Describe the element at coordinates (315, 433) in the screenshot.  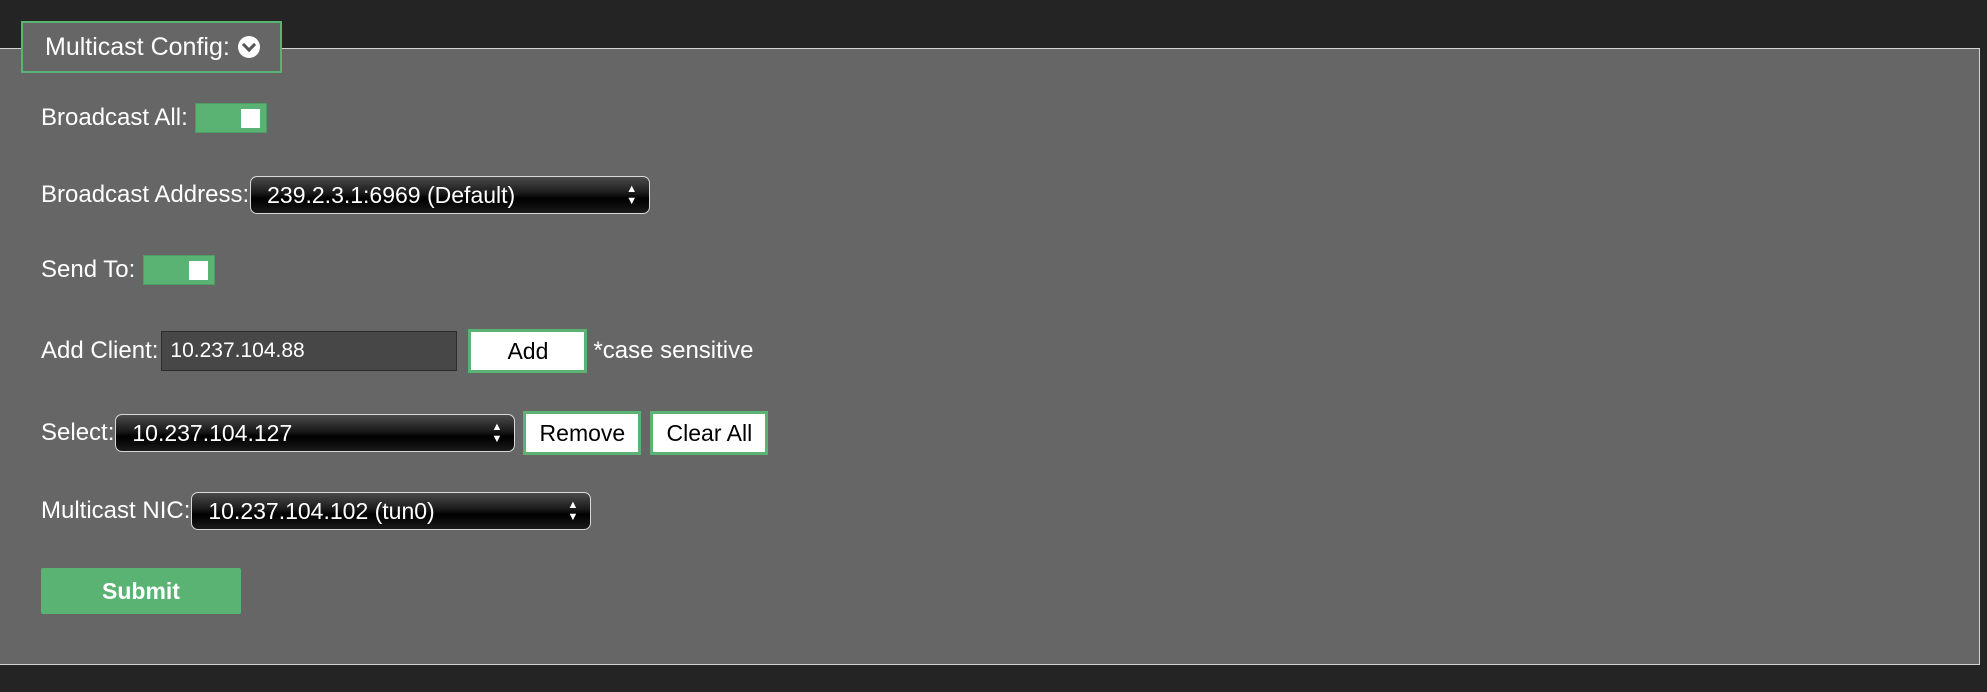
I see `client-select: 10.237.104.127 ▲ ▼` at that location.